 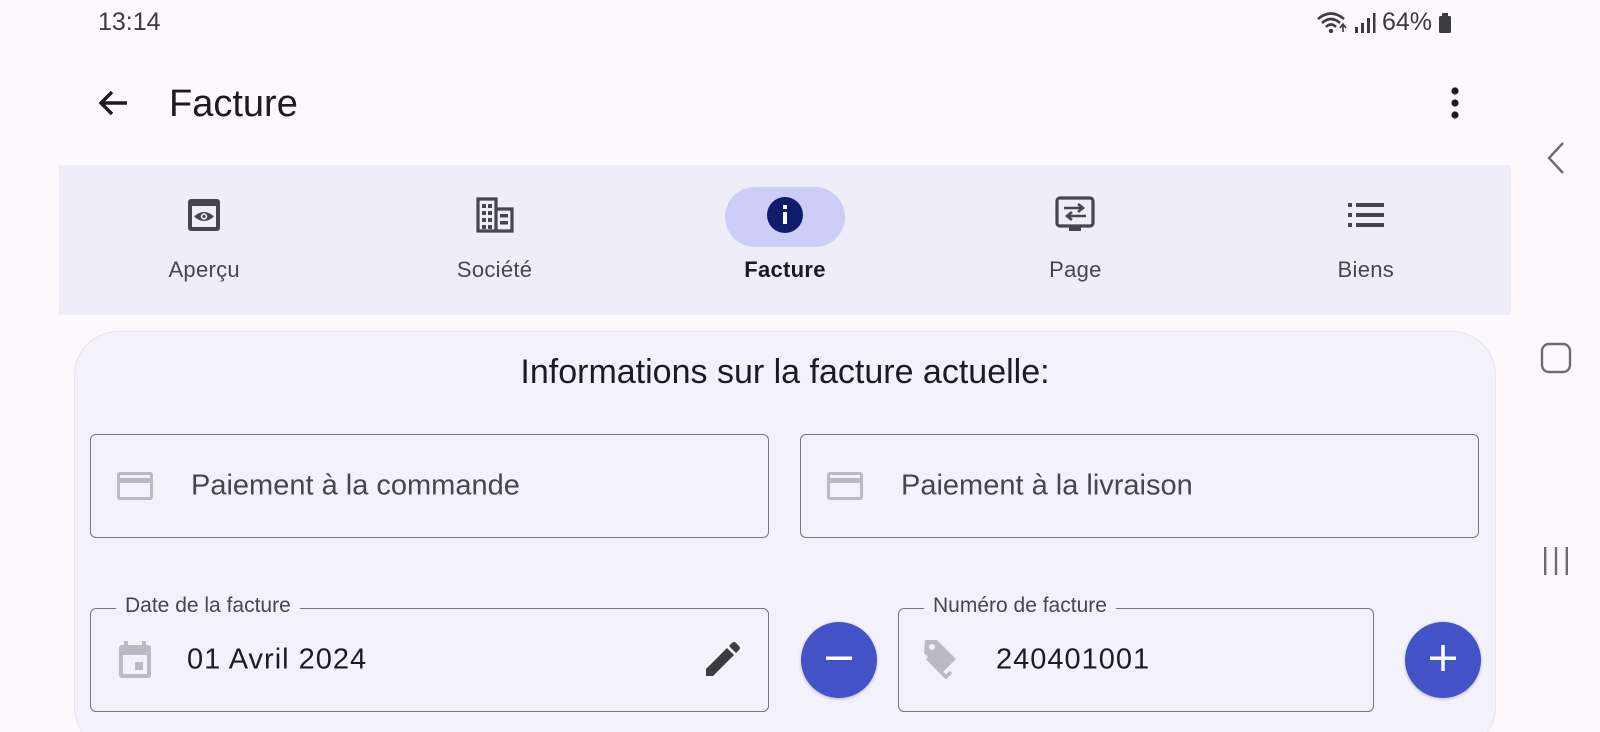 I want to click on info-icon, so click(x=785, y=217).